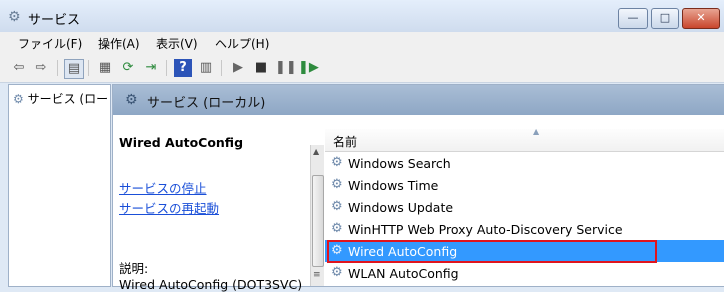  I want to click on scroll-up-arrow-icon: ▲, so click(316, 151).